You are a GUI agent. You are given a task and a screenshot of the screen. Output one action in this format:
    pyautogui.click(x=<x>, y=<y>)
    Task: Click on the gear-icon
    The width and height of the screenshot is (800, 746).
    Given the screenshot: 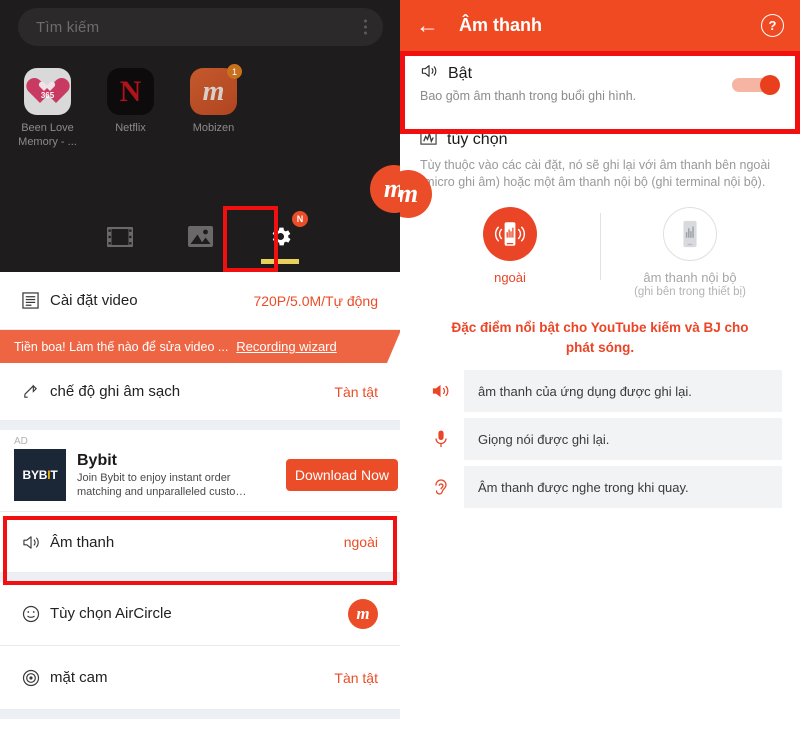 What is the action you would take?
    pyautogui.click(x=280, y=239)
    